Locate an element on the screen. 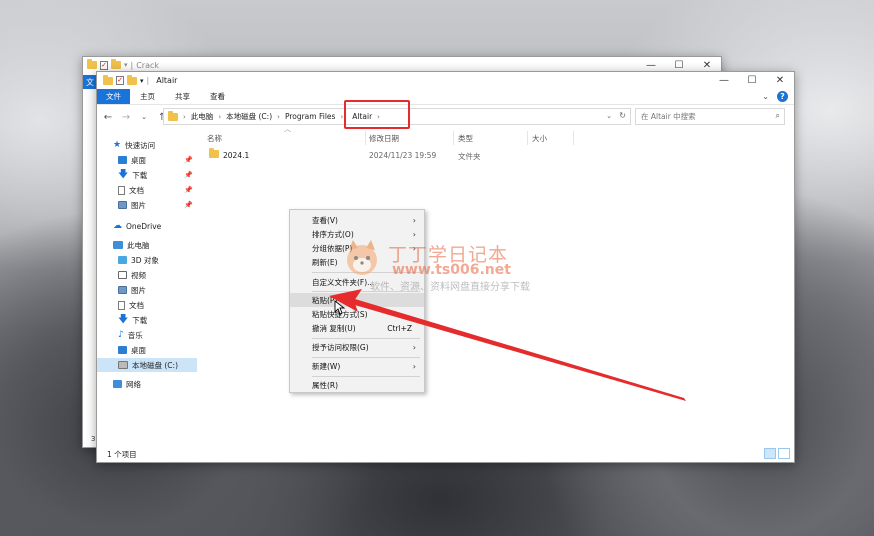  menu-item-new: 新建(W) › is located at coordinates (357, 366).